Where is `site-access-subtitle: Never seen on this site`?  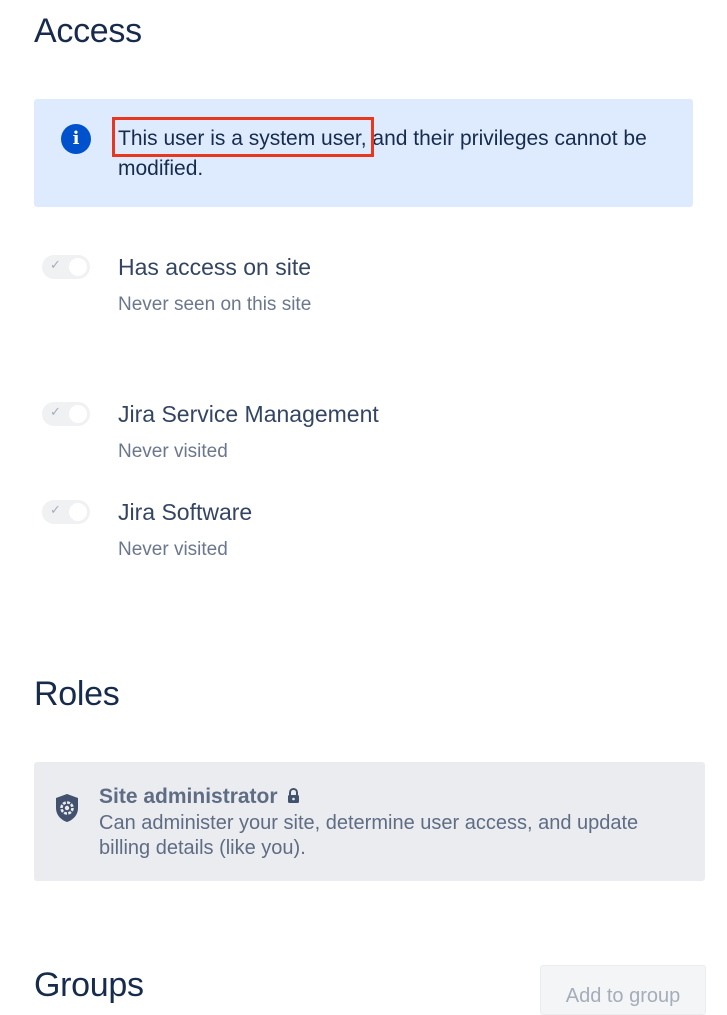
site-access-subtitle: Never seen on this site is located at coordinates (215, 304).